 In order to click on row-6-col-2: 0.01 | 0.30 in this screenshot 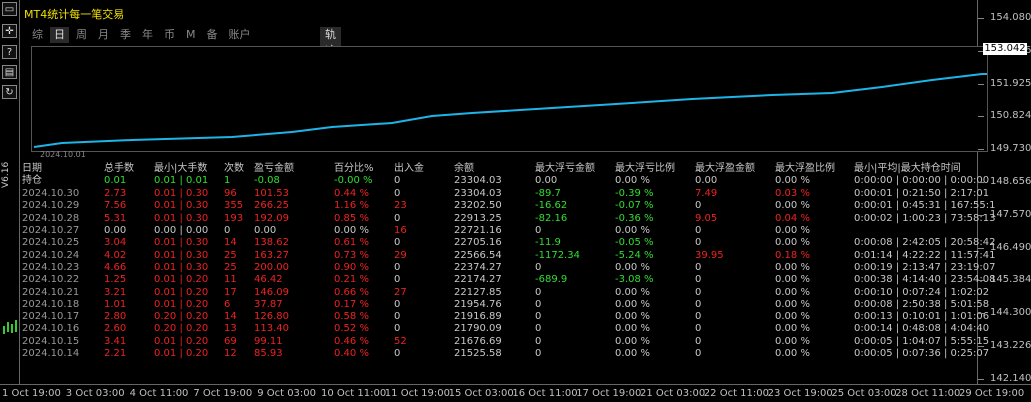, I will do `click(181, 267)`.